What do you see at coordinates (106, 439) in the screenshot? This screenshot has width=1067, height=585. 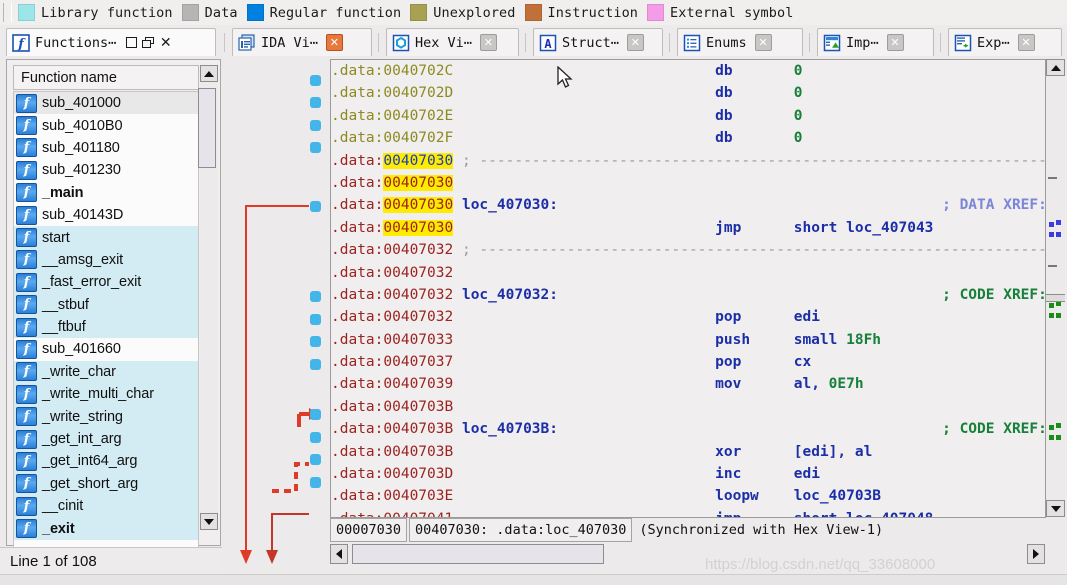 I see `function-list-item: f _get_int_arg` at bounding box center [106, 439].